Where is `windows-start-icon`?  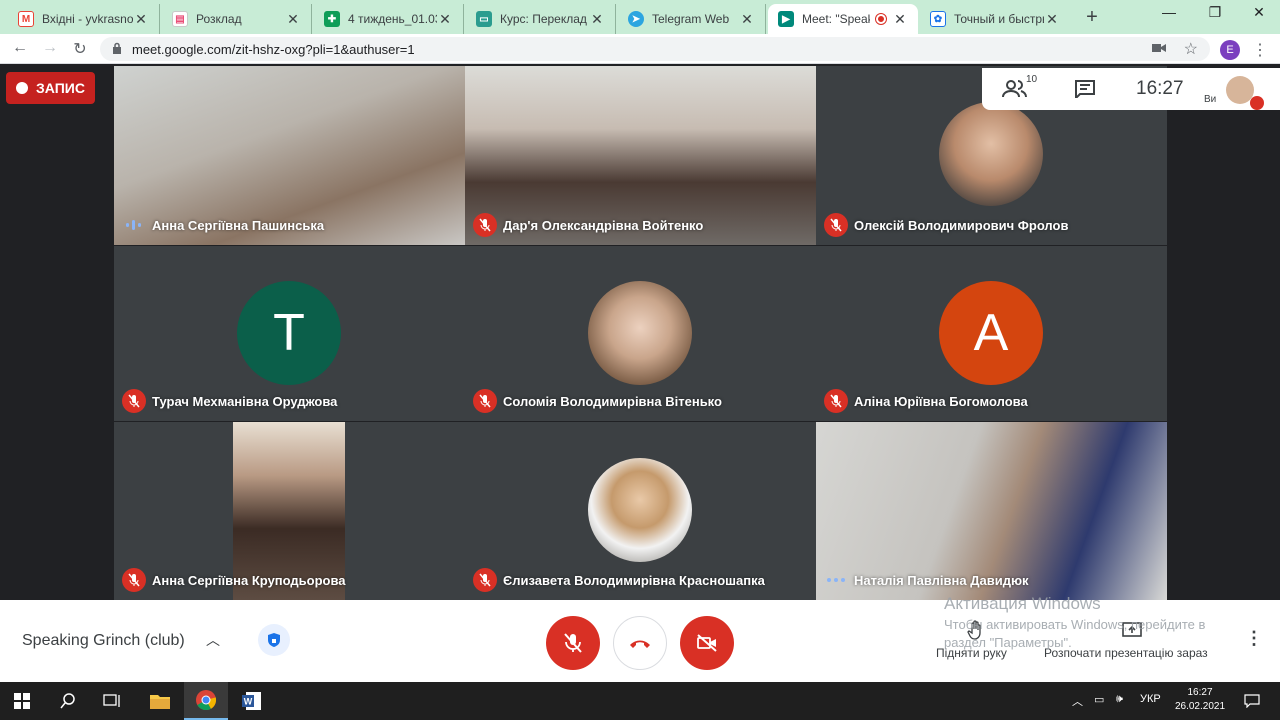
windows-start-icon is located at coordinates (22, 701).